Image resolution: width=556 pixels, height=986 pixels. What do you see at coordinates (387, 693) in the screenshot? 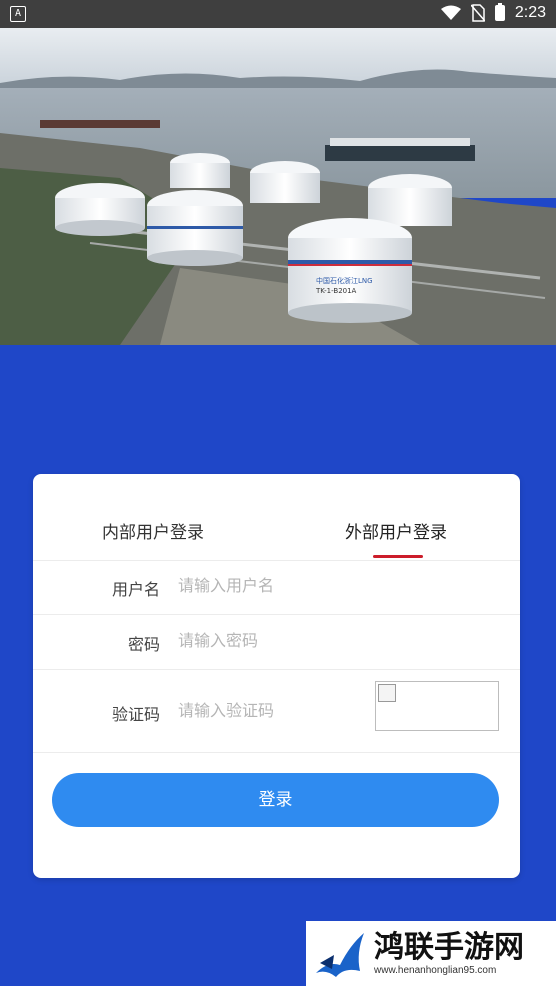
I see `broken-image-icon` at bounding box center [387, 693].